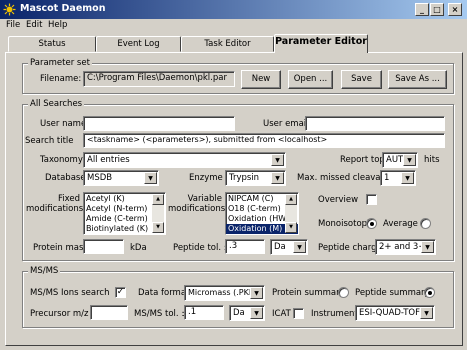  What do you see at coordinates (392, 293) in the screenshot?
I see `peptide-summary-label: Peptide summary` at bounding box center [392, 293].